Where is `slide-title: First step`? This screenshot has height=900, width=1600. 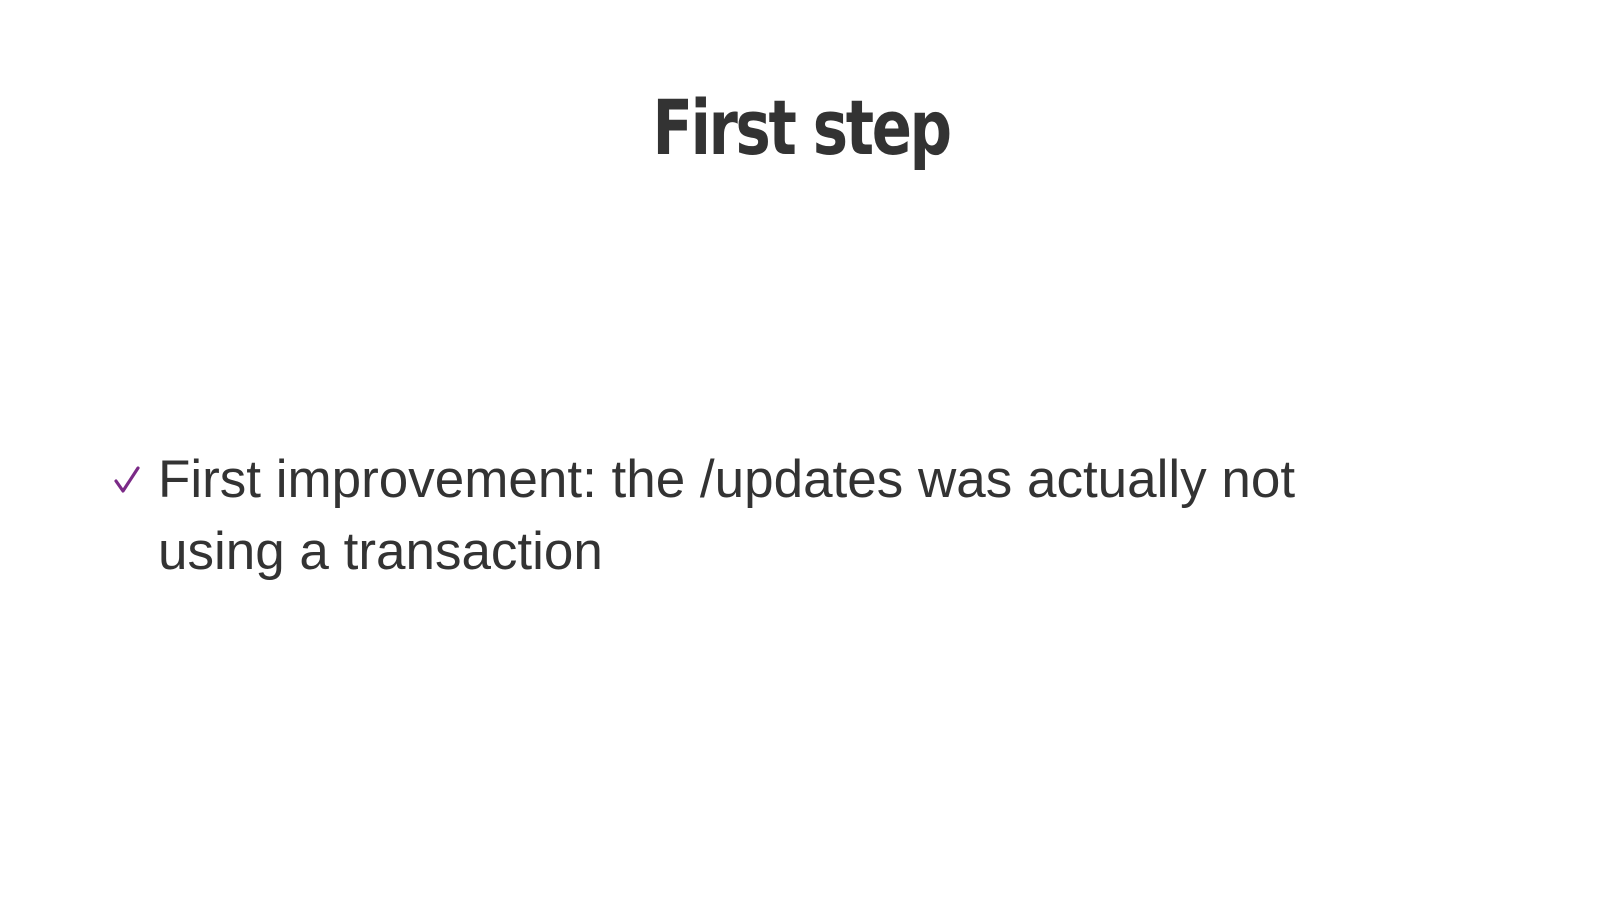 slide-title: First step is located at coordinates (802, 127).